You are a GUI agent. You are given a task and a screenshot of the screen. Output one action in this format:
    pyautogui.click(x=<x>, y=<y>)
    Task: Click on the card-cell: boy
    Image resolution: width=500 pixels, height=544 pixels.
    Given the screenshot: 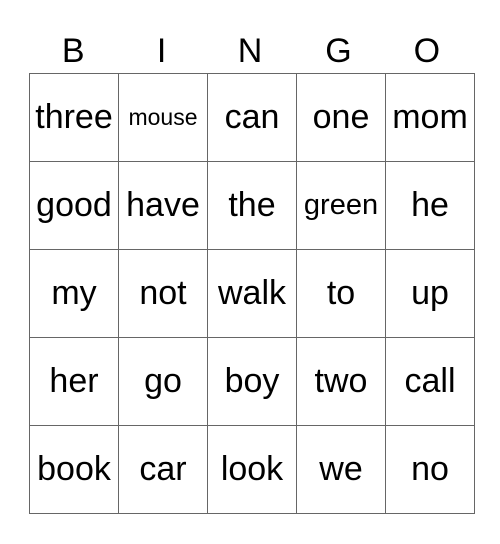 What is the action you would take?
    pyautogui.click(x=252, y=381)
    